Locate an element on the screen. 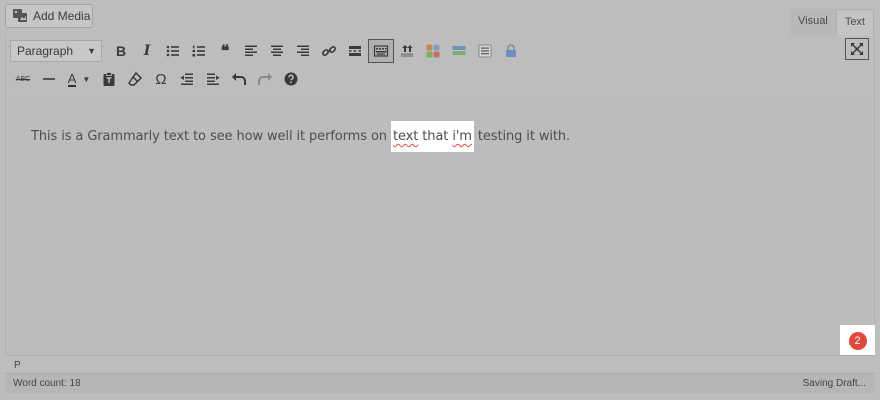 This screenshot has height=400, width=880. list-box-button is located at coordinates (485, 51).